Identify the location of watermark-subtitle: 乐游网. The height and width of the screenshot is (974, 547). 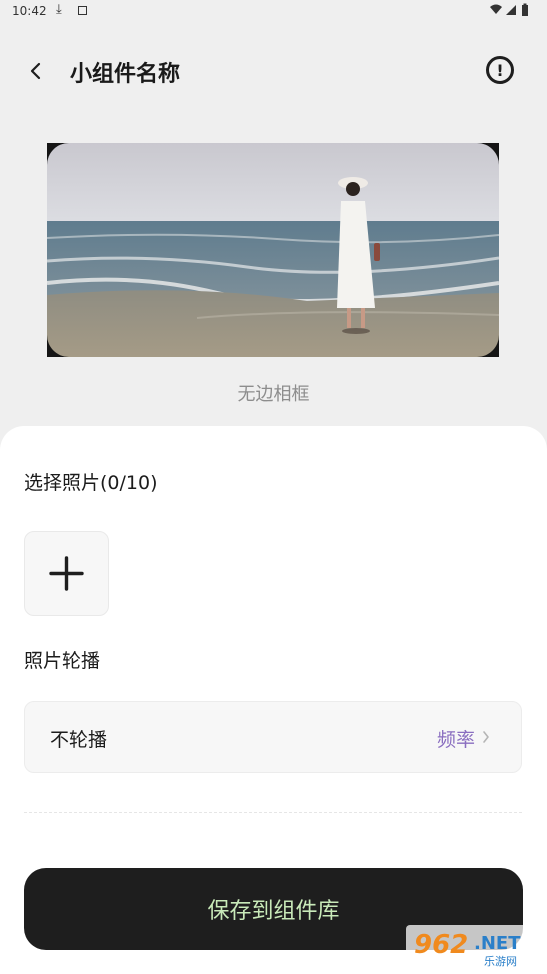
(500, 961).